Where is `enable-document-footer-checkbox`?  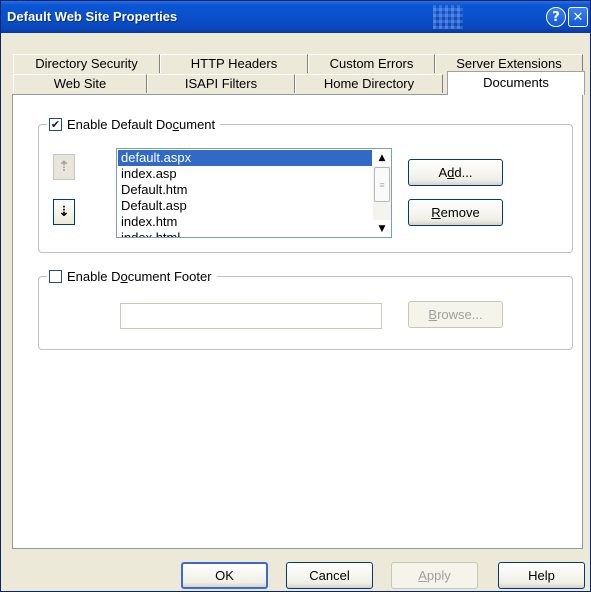 enable-document-footer-checkbox is located at coordinates (55, 276).